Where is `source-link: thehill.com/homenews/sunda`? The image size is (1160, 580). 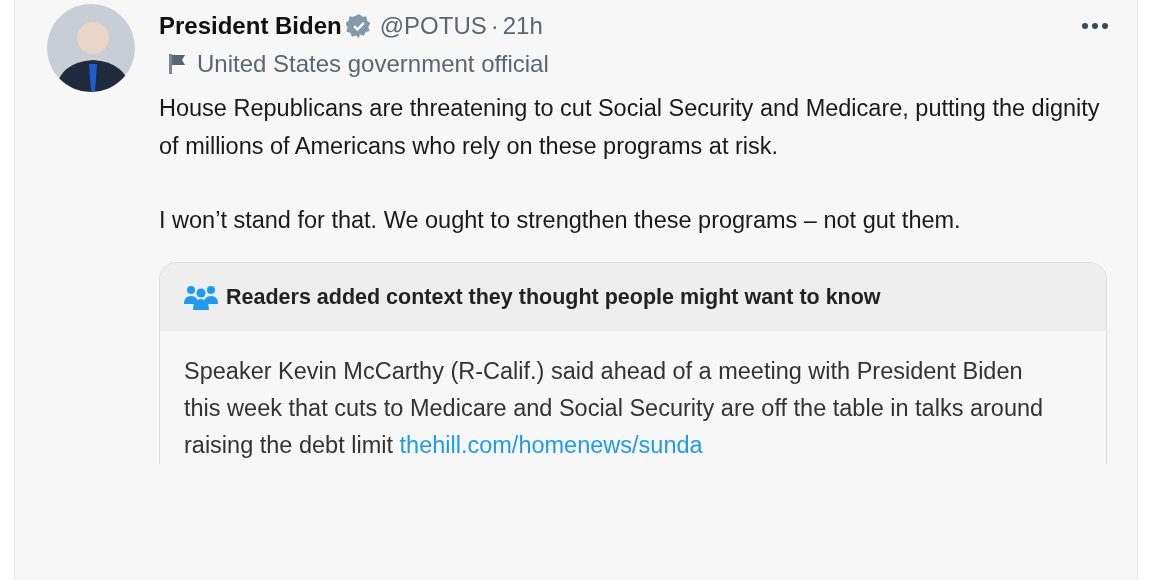 source-link: thehill.com/homenews/sunda is located at coordinates (551, 444).